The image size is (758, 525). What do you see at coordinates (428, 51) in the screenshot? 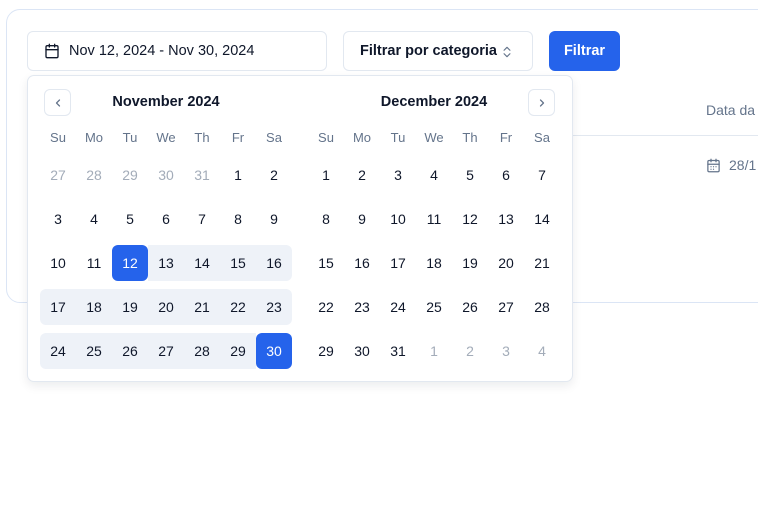
I see `category-select-label: Filtrar por categoria` at bounding box center [428, 51].